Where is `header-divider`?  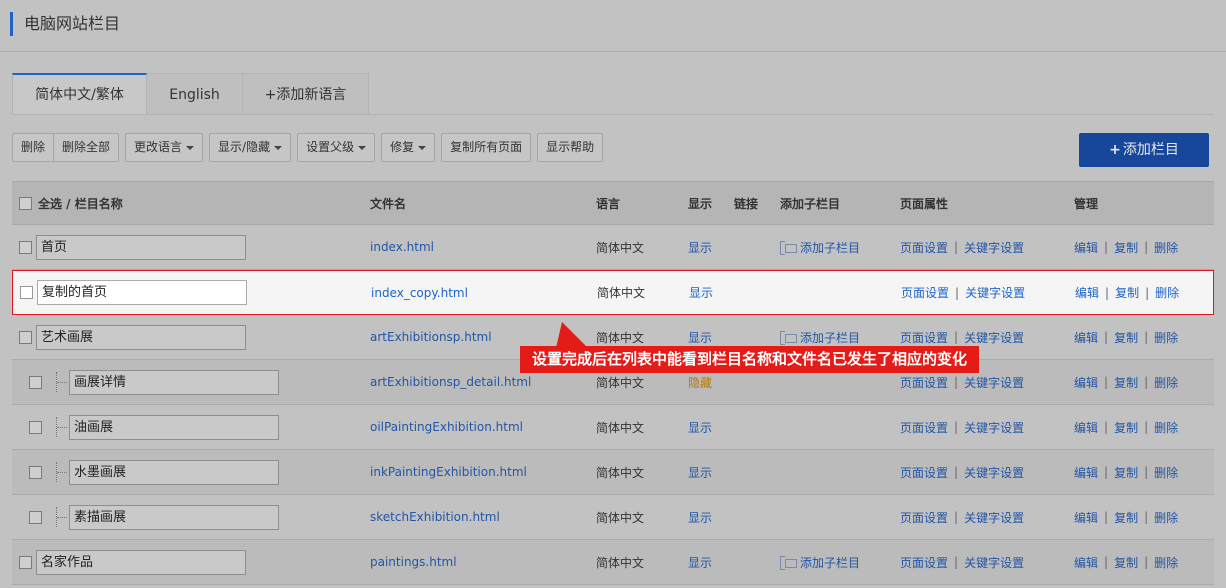 header-divider is located at coordinates (613, 51).